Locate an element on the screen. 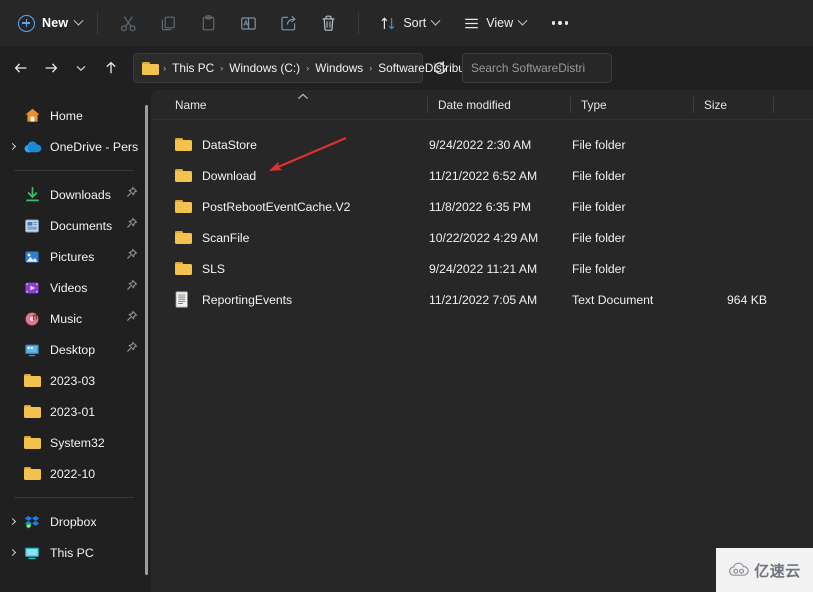 This screenshot has width=813, height=592. sidebar-item-dropbox: Dropbox is located at coordinates (73, 521).